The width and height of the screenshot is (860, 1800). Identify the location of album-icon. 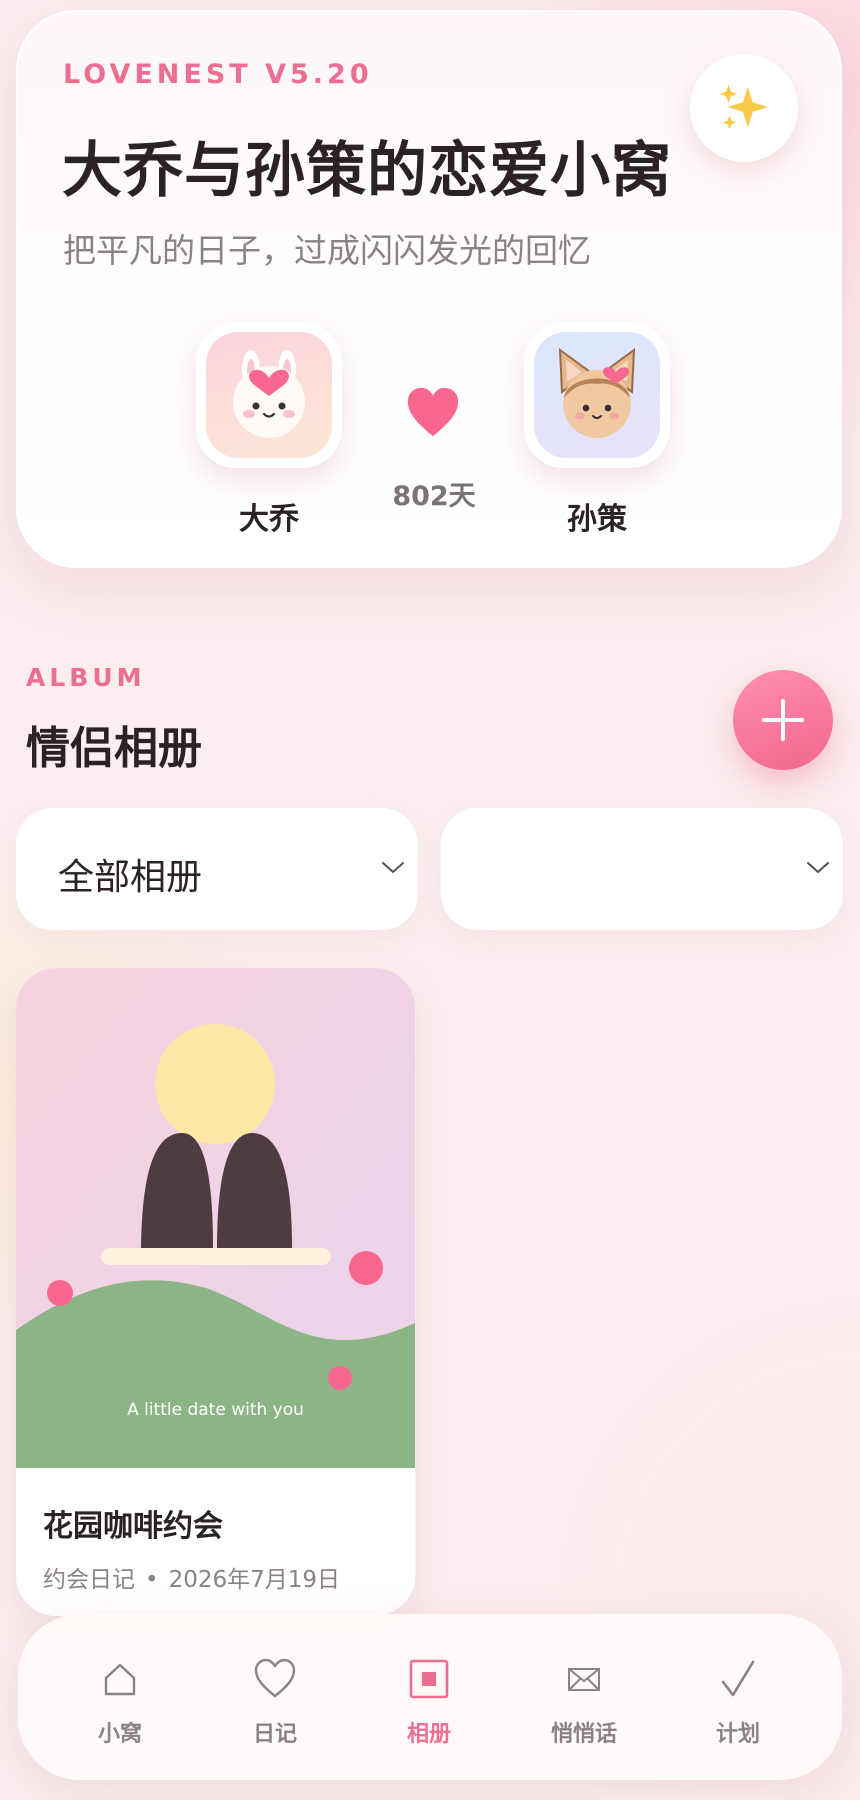
(429, 1679).